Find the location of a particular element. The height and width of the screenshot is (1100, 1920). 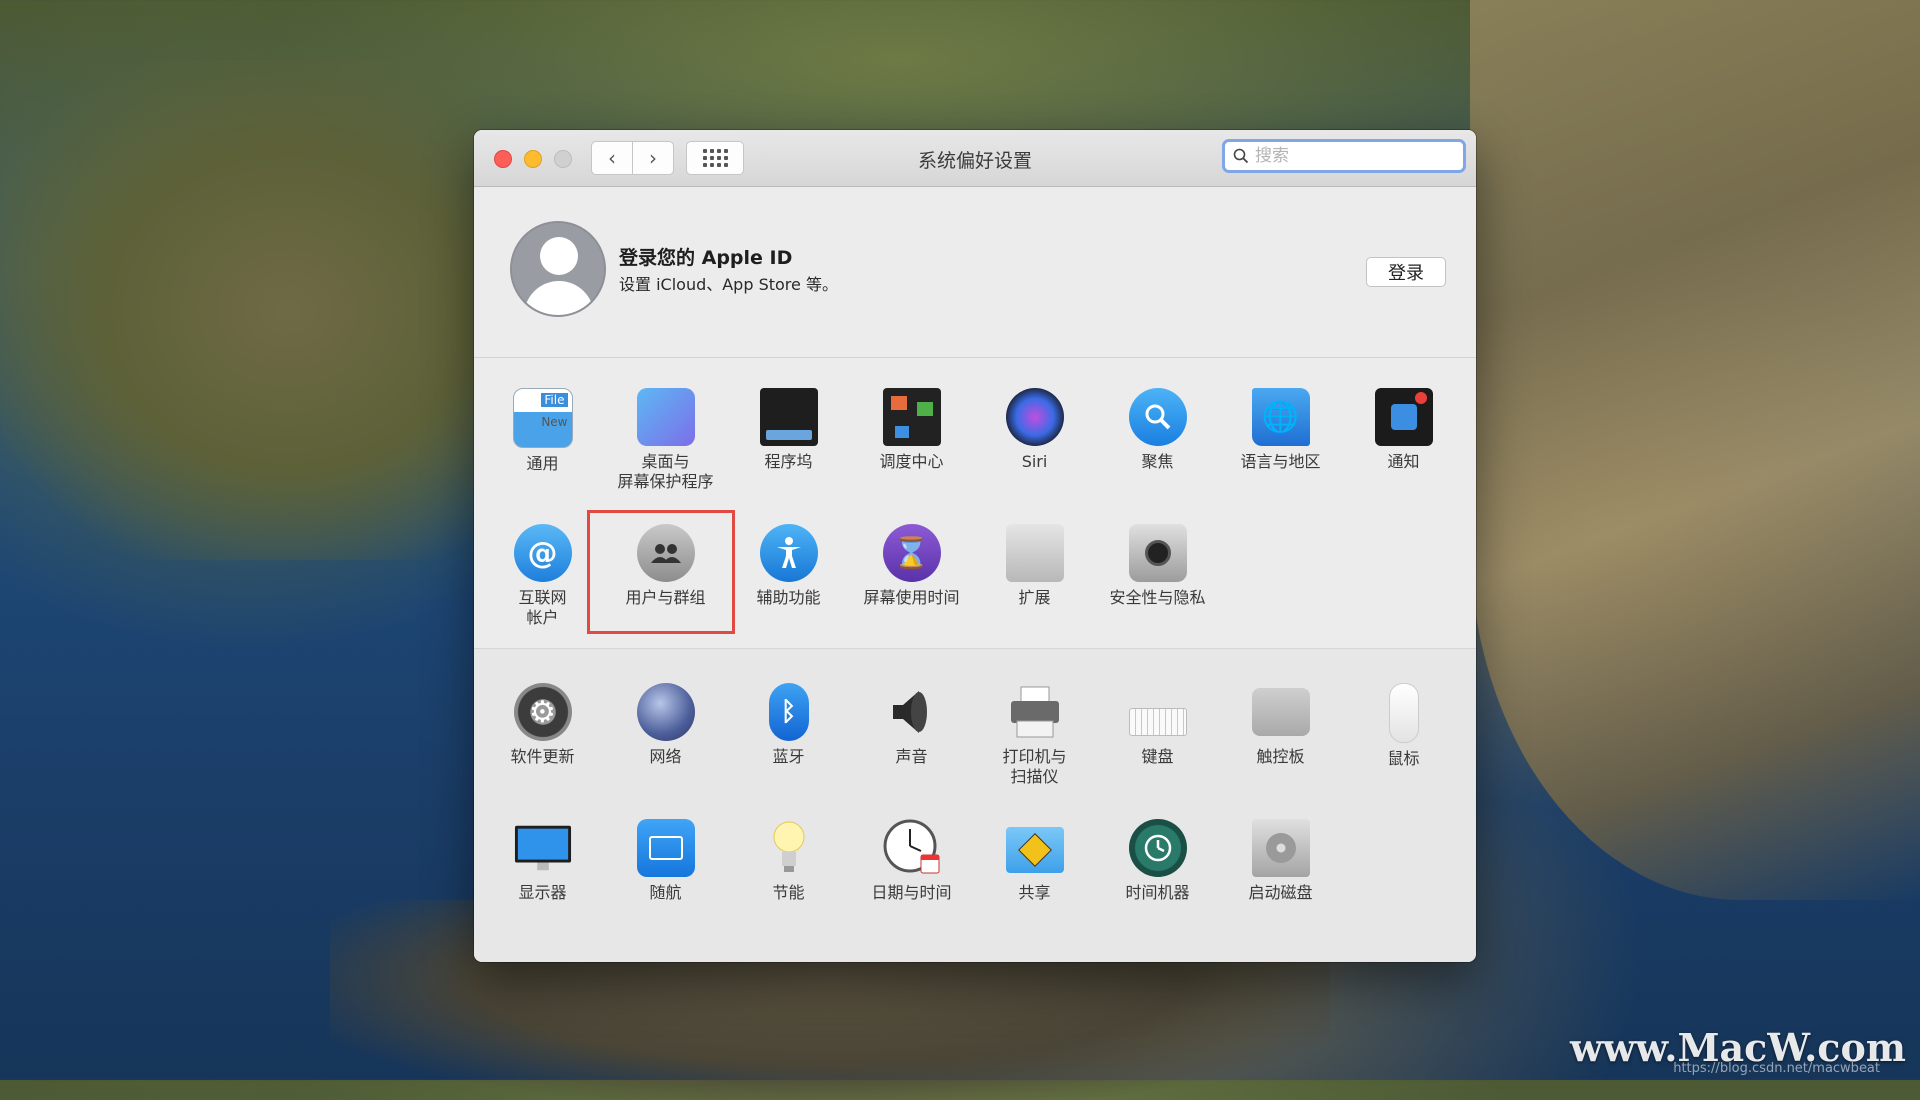

screen-time-icon: ⌛ is located at coordinates (911, 553).